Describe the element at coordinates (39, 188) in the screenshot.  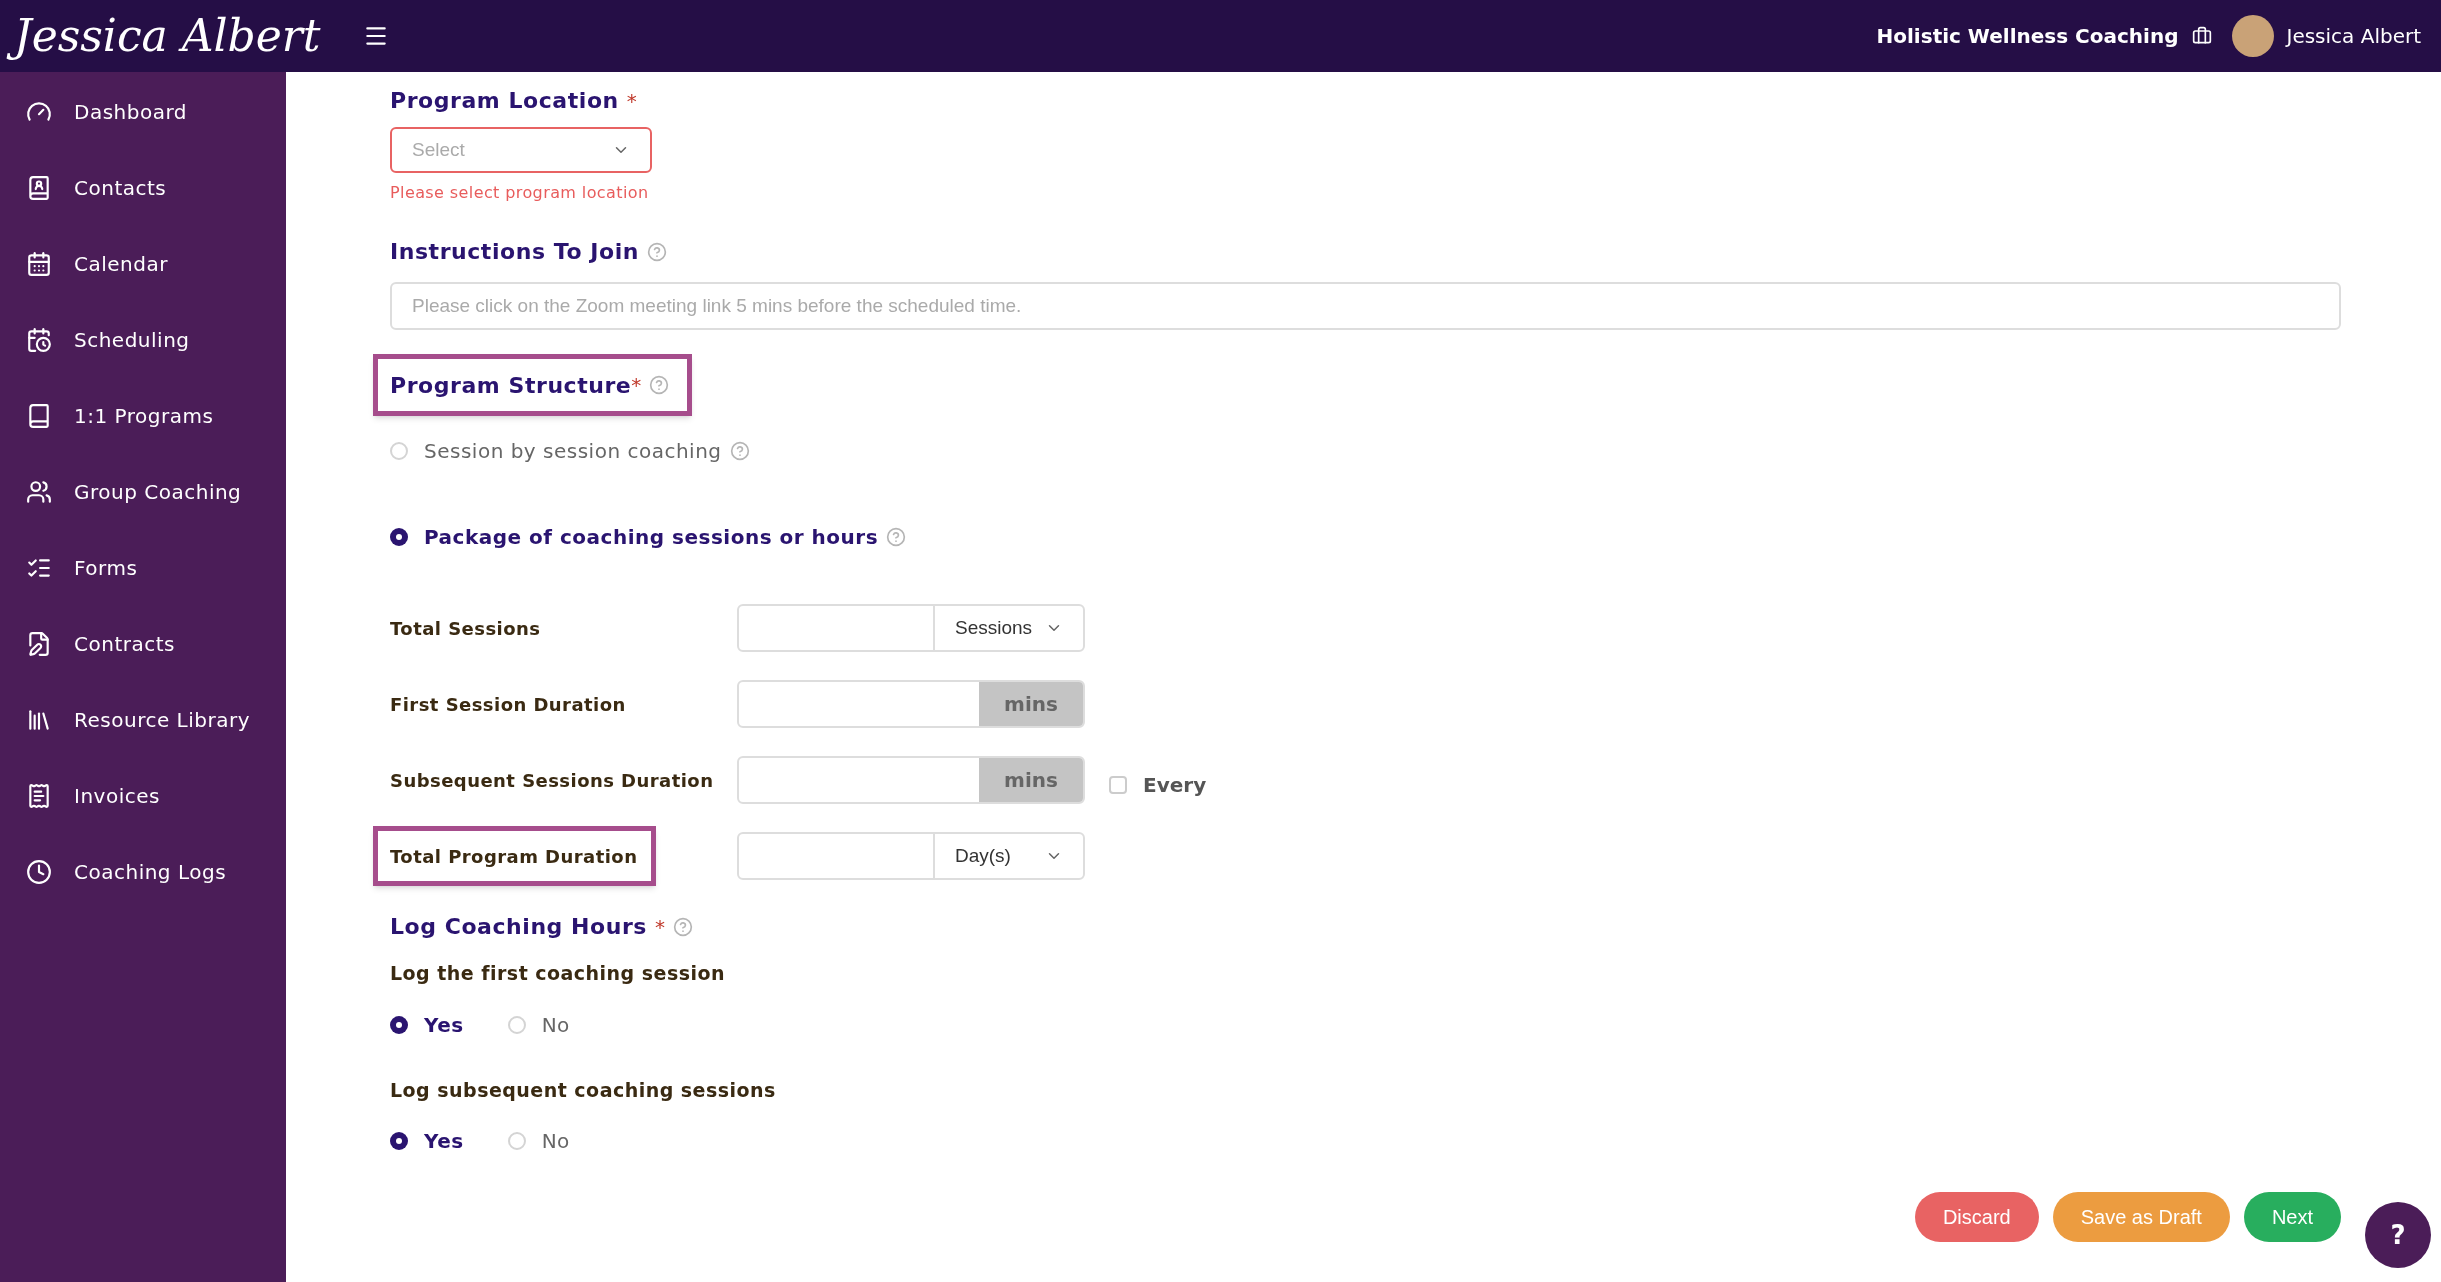
I see `address-book-icon` at that location.